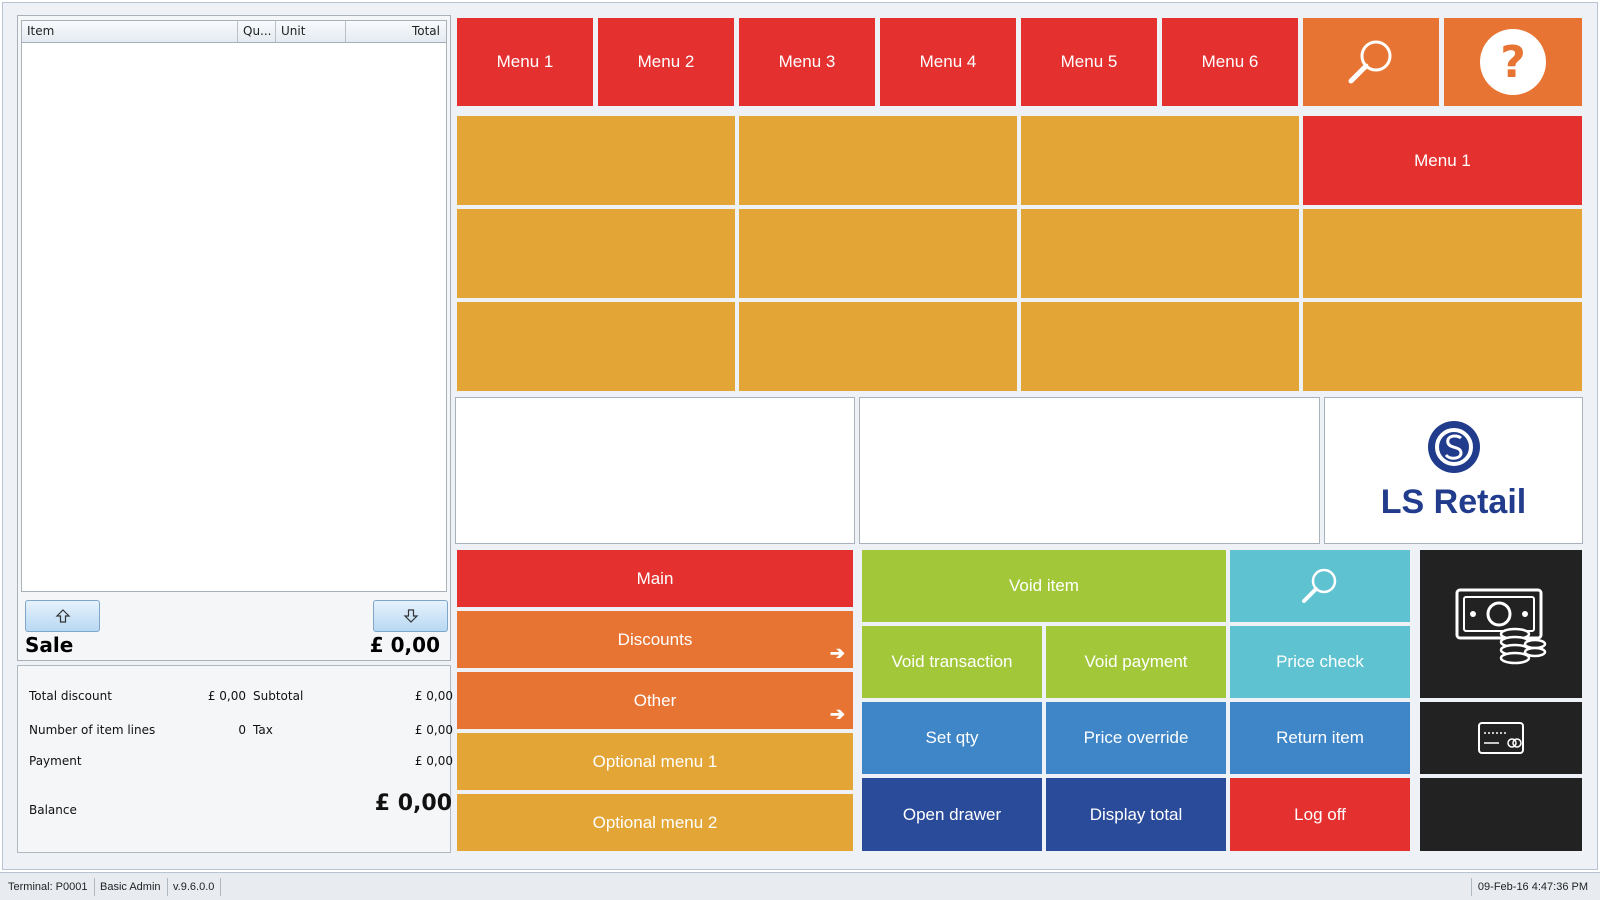 The height and width of the screenshot is (900, 1600). I want to click on ls-retail-logo-icon, so click(1453, 447).